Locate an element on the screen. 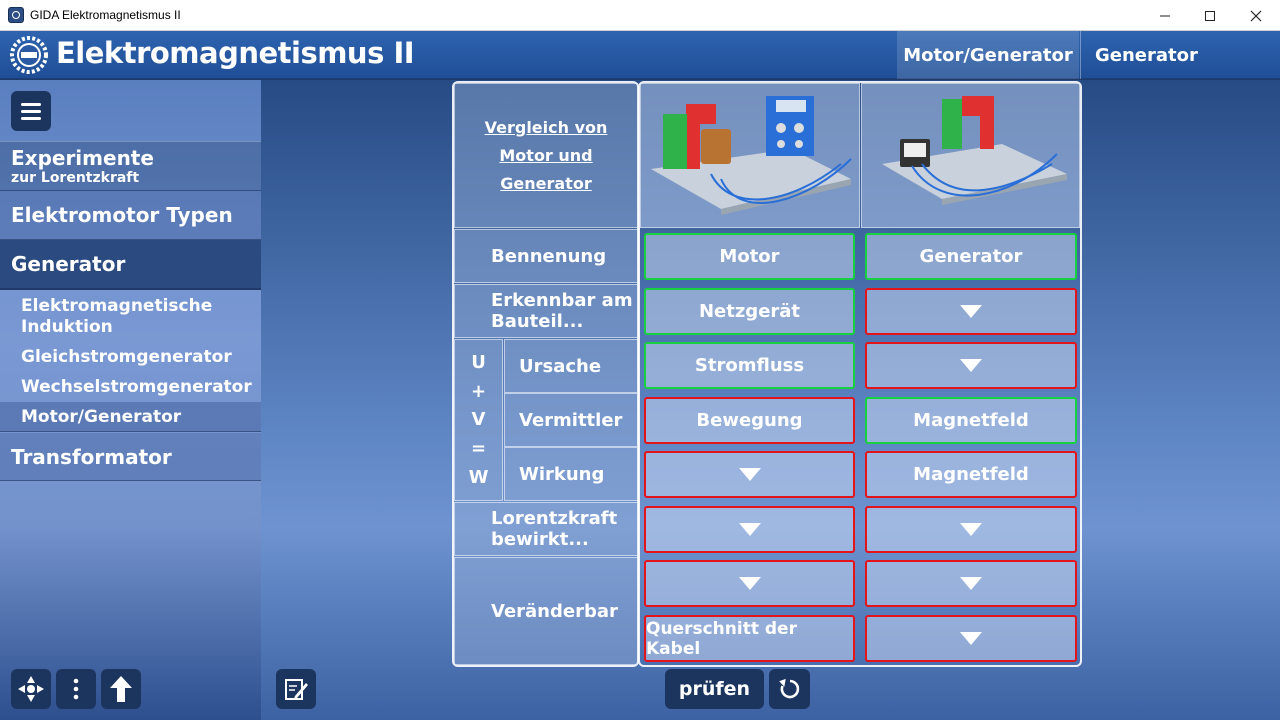 This screenshot has width=1280, height=720. motor-bennenung-field: Motor is located at coordinates (749, 256).